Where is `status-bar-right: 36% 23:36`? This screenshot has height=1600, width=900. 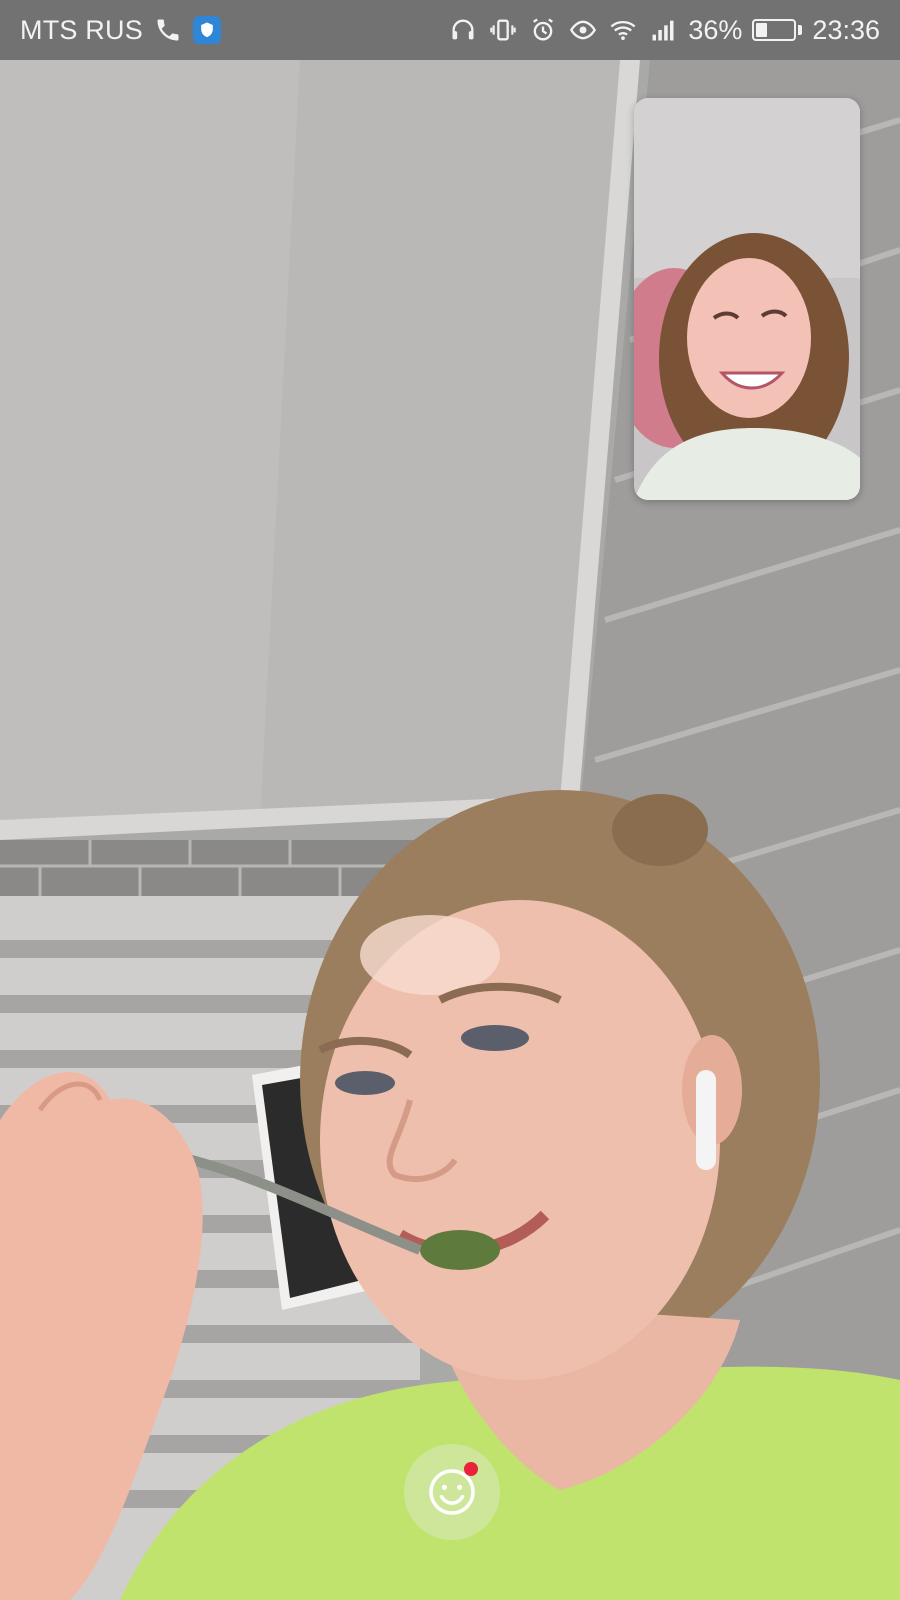
status-bar-right: 36% 23:36 is located at coordinates (664, 30).